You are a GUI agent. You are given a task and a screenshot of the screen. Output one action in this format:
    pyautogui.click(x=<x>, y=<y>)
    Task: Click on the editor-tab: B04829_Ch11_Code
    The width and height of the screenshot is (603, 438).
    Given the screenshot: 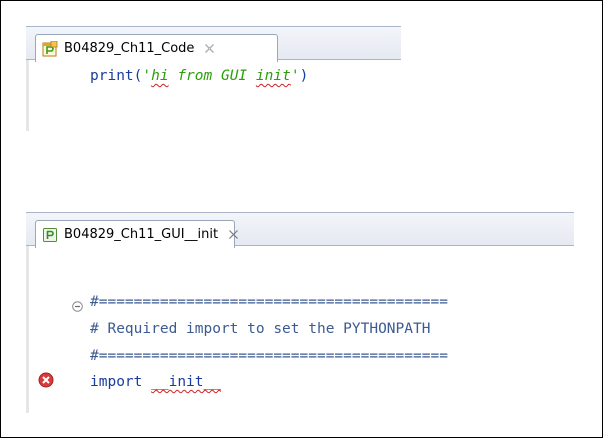 What is the action you would take?
    pyautogui.click(x=156, y=48)
    